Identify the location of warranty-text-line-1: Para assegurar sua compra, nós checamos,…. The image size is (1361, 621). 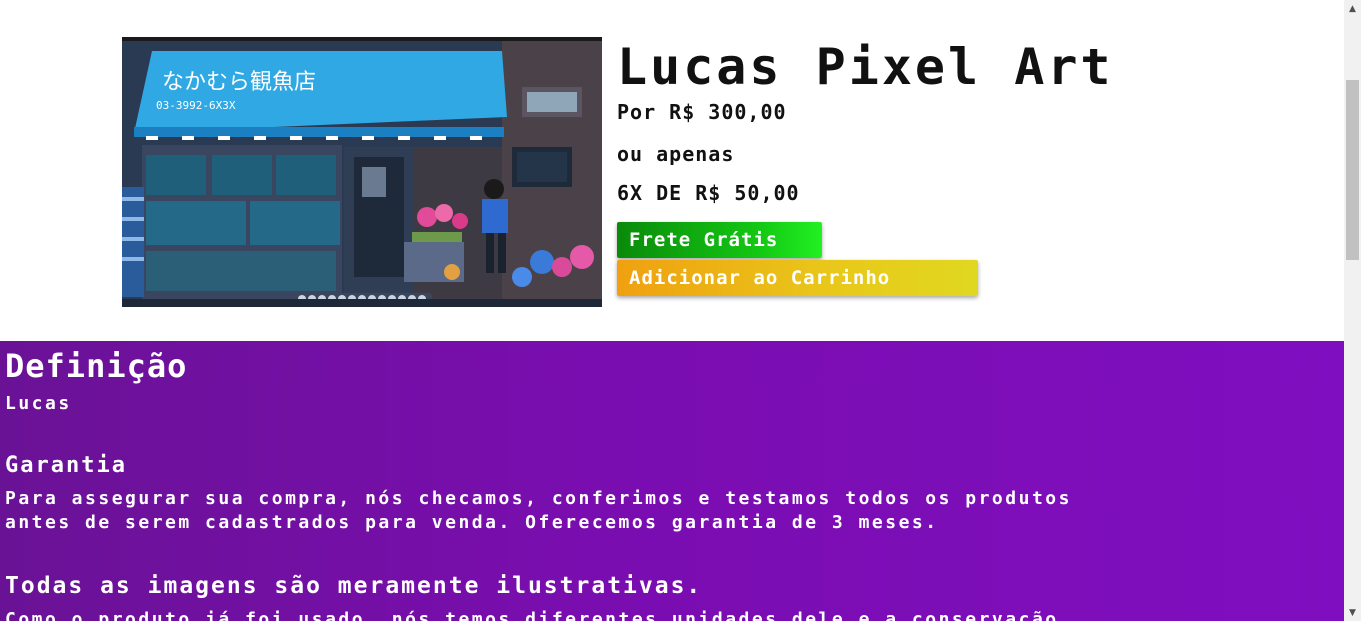
(538, 498).